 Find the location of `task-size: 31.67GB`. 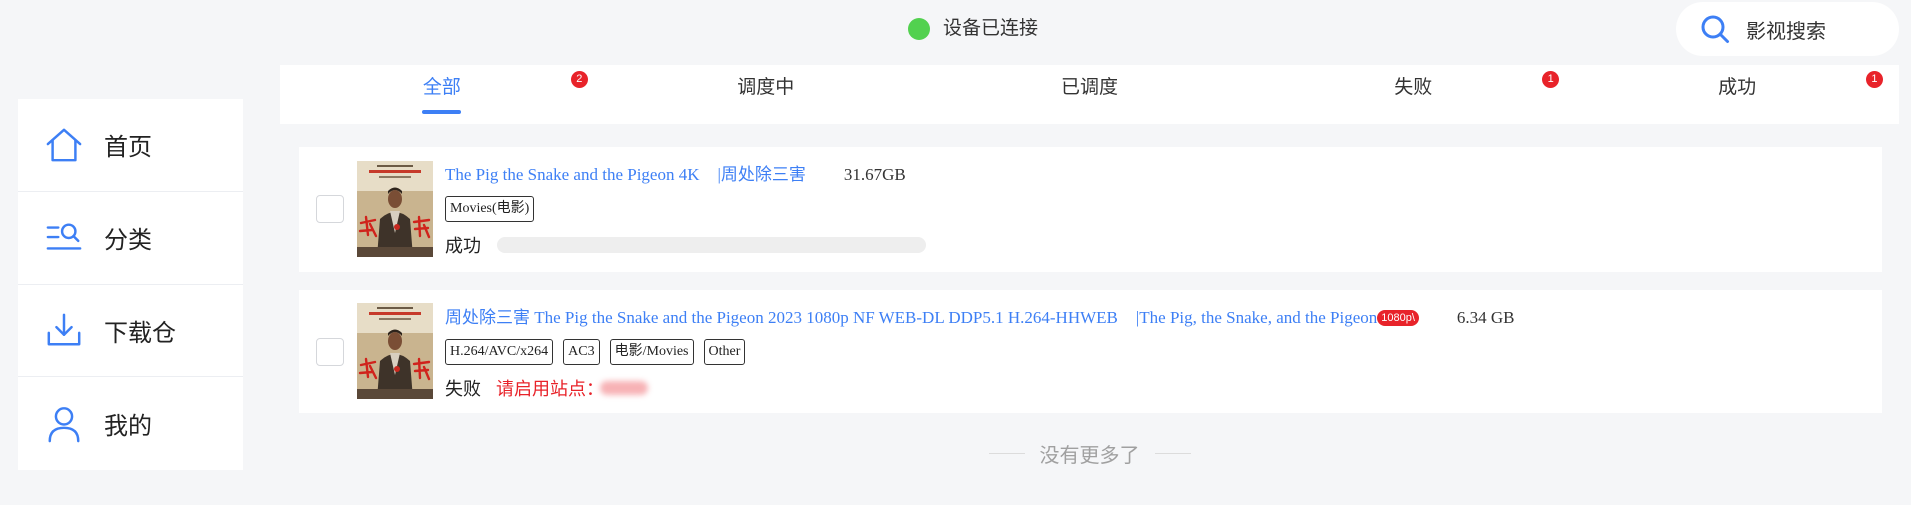

task-size: 31.67GB is located at coordinates (874, 174).